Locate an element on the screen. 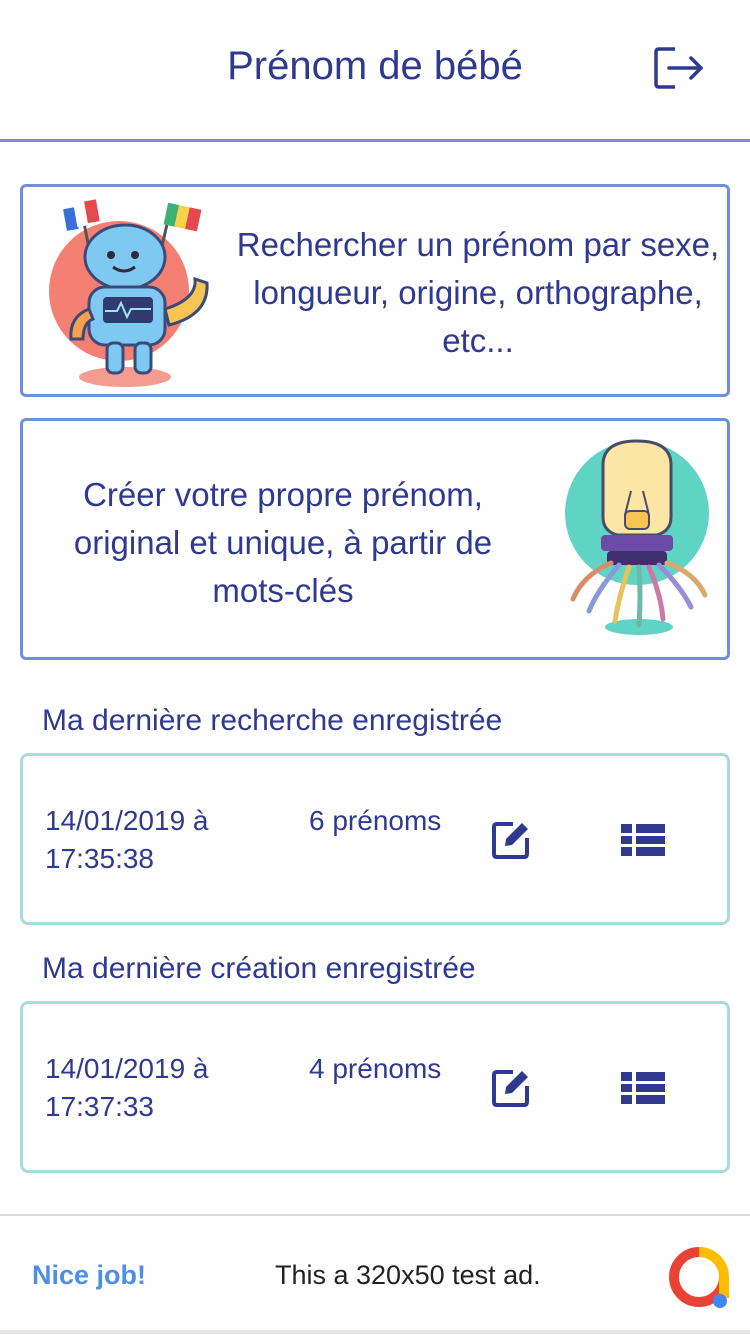 The image size is (750, 1334). last-search-title: Ma dernière recherche enregistrée is located at coordinates (272, 720).